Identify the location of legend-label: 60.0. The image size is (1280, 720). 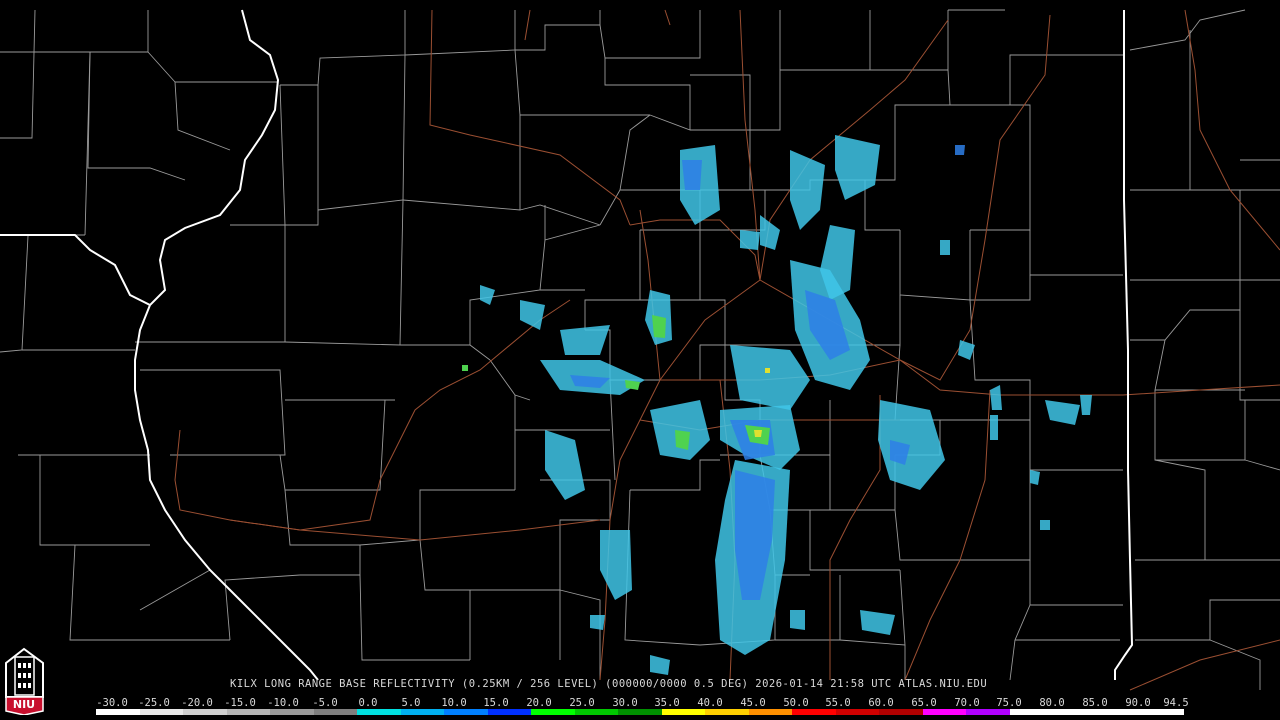
(881, 703).